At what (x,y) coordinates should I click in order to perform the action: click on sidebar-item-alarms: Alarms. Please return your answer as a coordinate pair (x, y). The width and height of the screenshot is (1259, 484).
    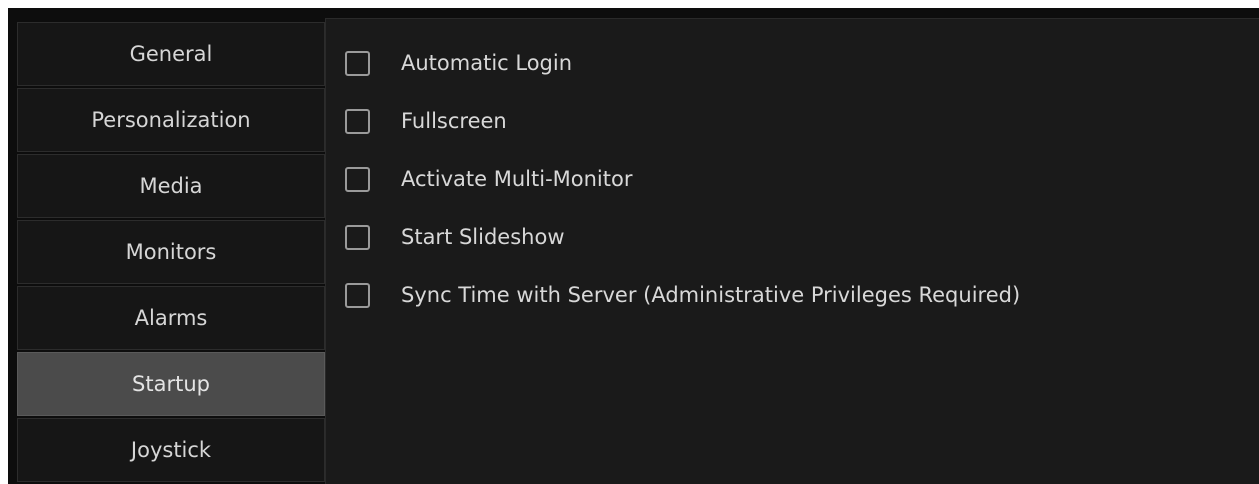
    Looking at the image, I should click on (171, 318).